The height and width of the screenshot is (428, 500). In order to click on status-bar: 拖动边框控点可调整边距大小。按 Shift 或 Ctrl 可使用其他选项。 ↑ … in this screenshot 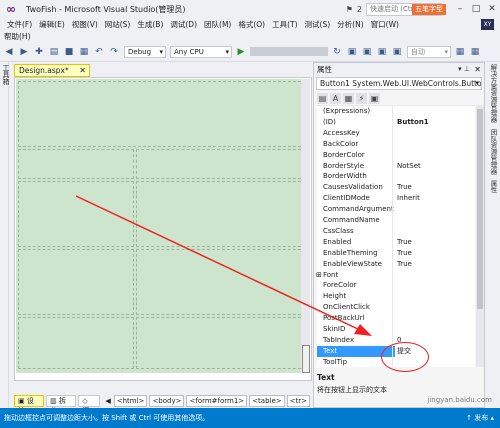, I will do `click(250, 418)`.